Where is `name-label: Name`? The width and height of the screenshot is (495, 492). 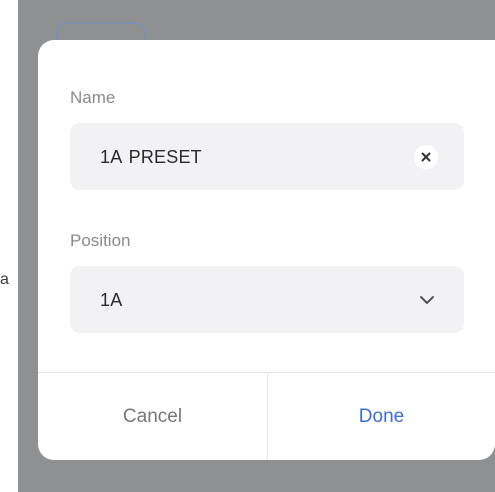
name-label: Name is located at coordinates (93, 97).